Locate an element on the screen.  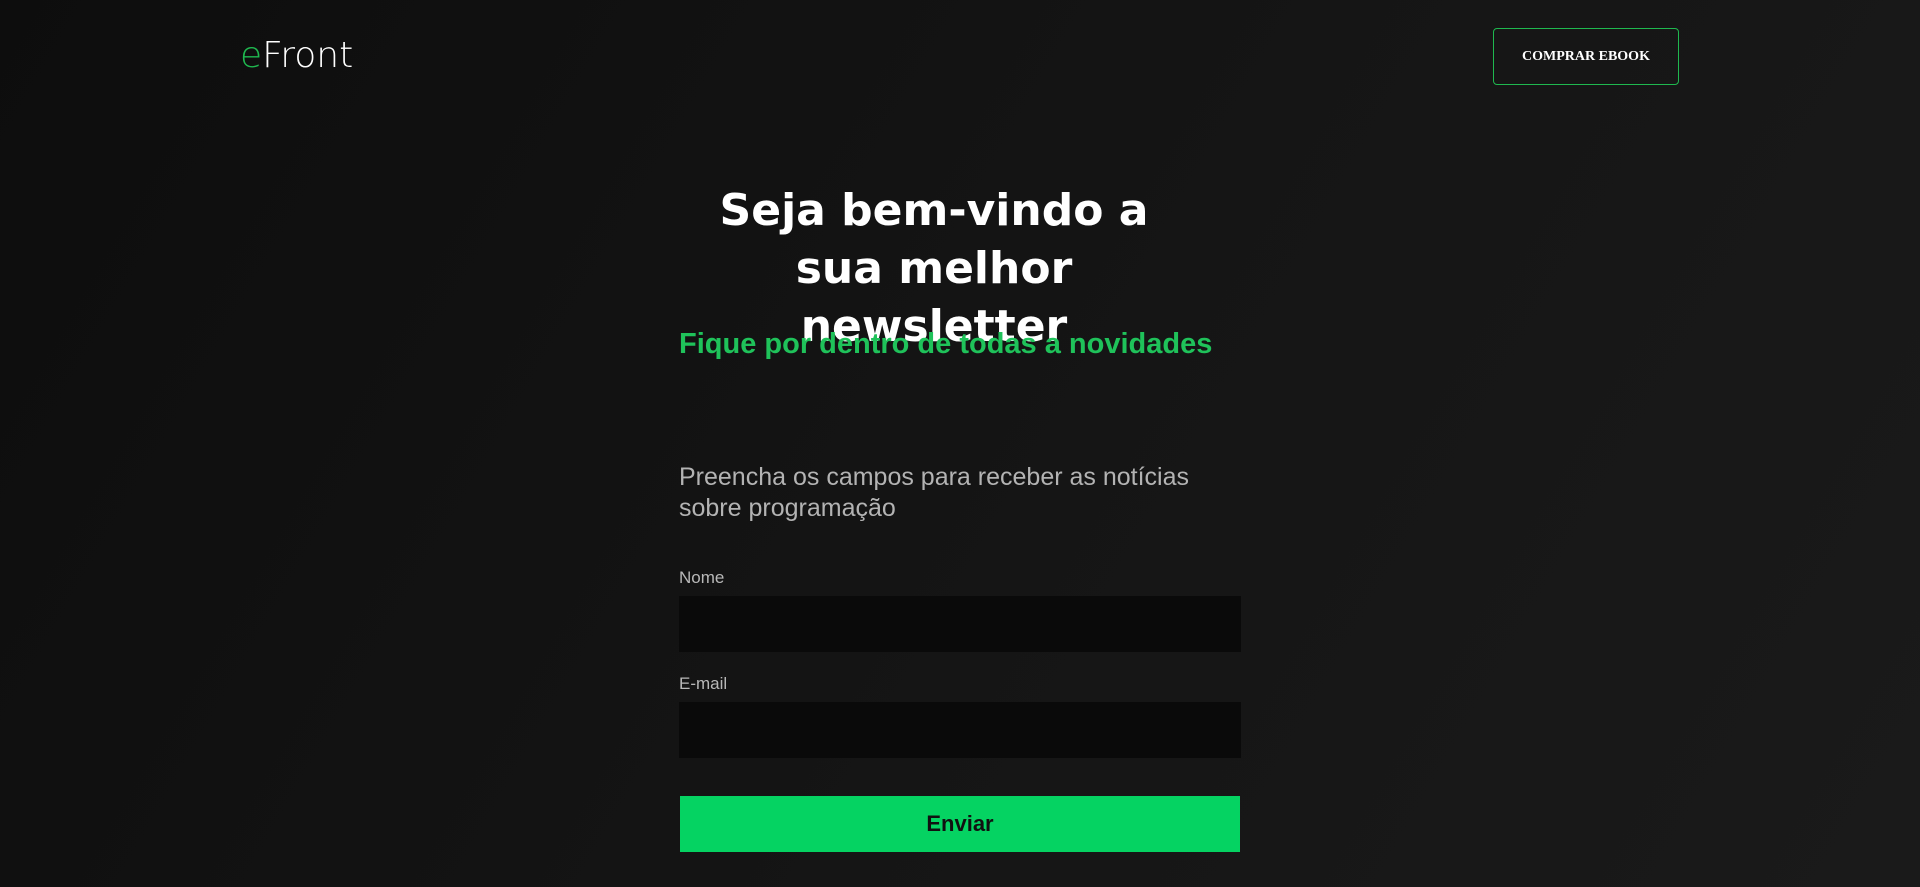
site-header: eFront COMPRAR EBOOK is located at coordinates (960, 57).